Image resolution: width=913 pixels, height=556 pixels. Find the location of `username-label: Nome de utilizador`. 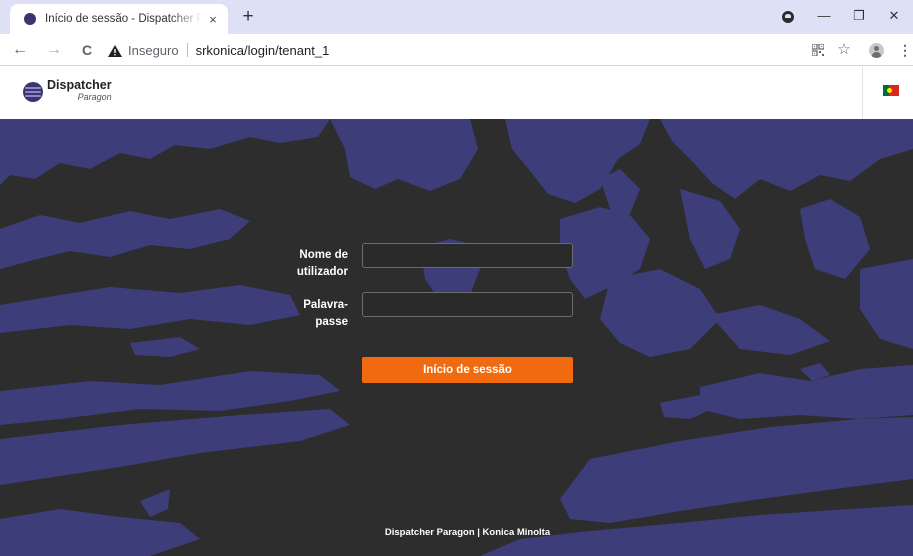

username-label: Nome de utilizador is located at coordinates (322, 263).